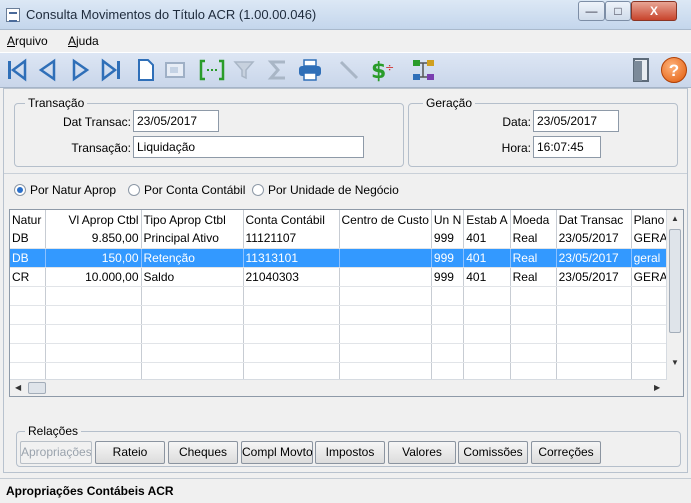 The height and width of the screenshot is (503, 691). Describe the element at coordinates (186, 190) in the screenshot. I see `radio-por-conta-contabil: Por Conta Contábil` at that location.